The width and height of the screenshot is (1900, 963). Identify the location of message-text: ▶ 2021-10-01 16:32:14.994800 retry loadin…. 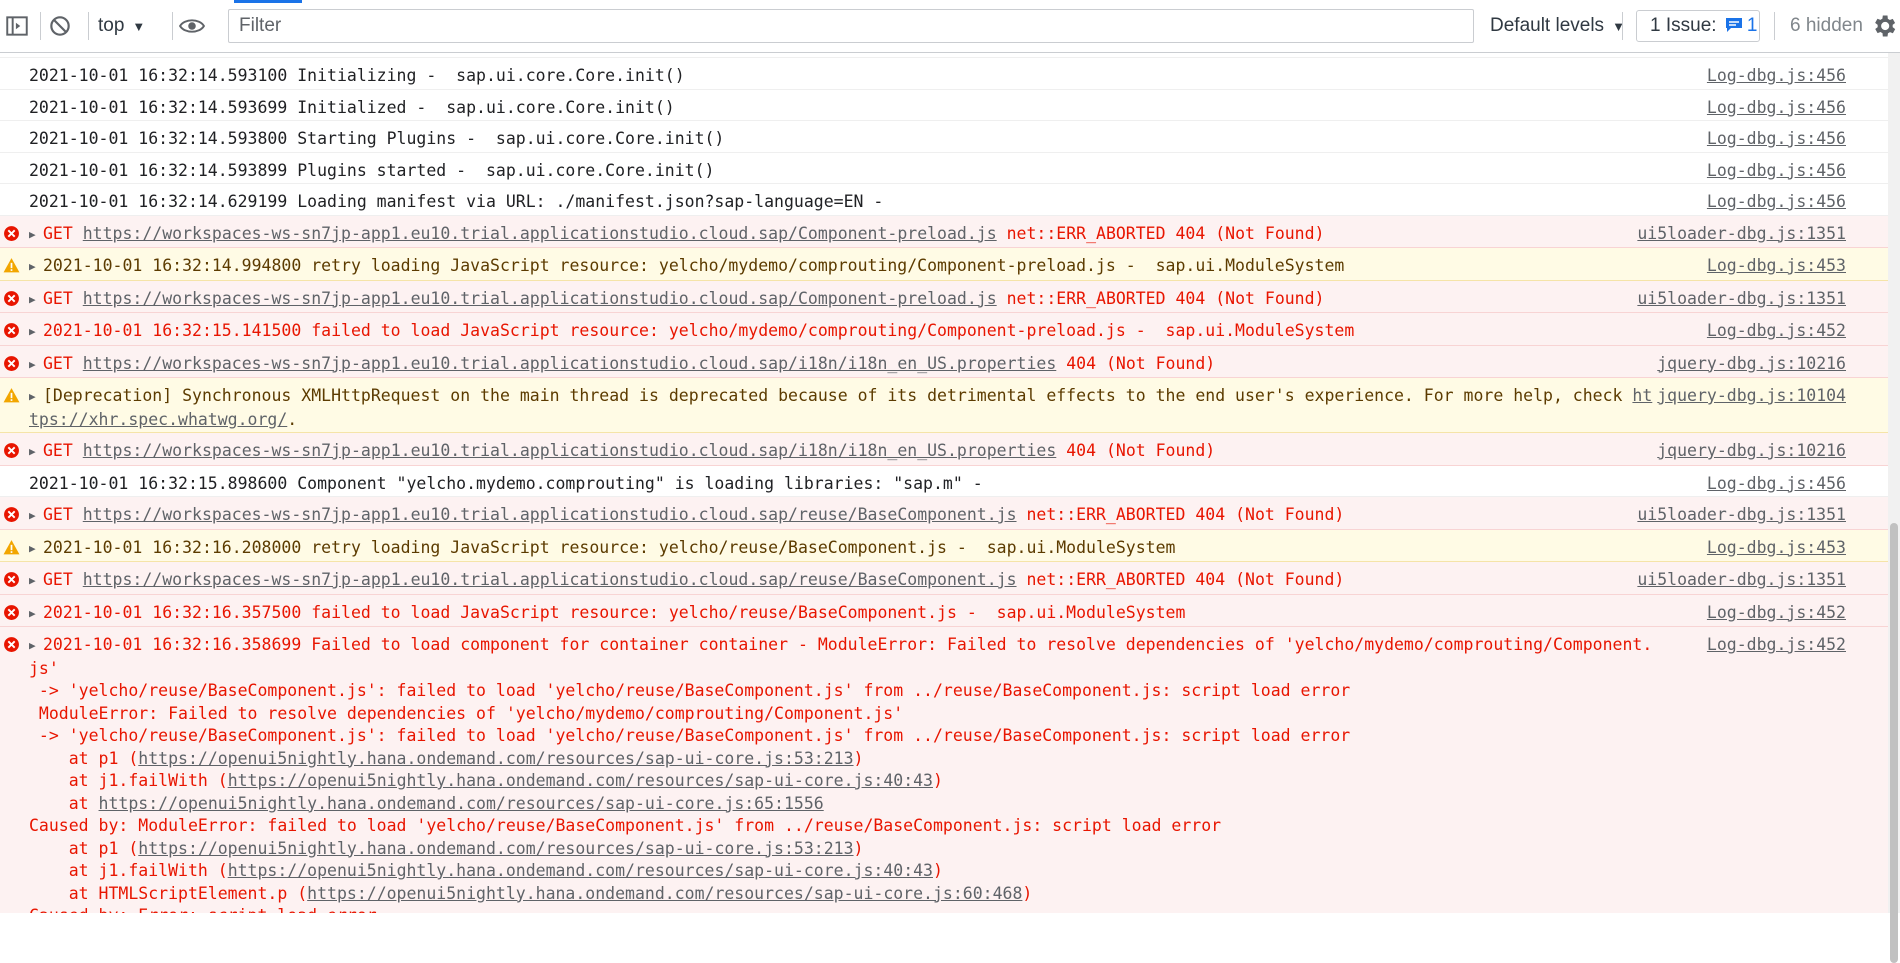
(843, 267).